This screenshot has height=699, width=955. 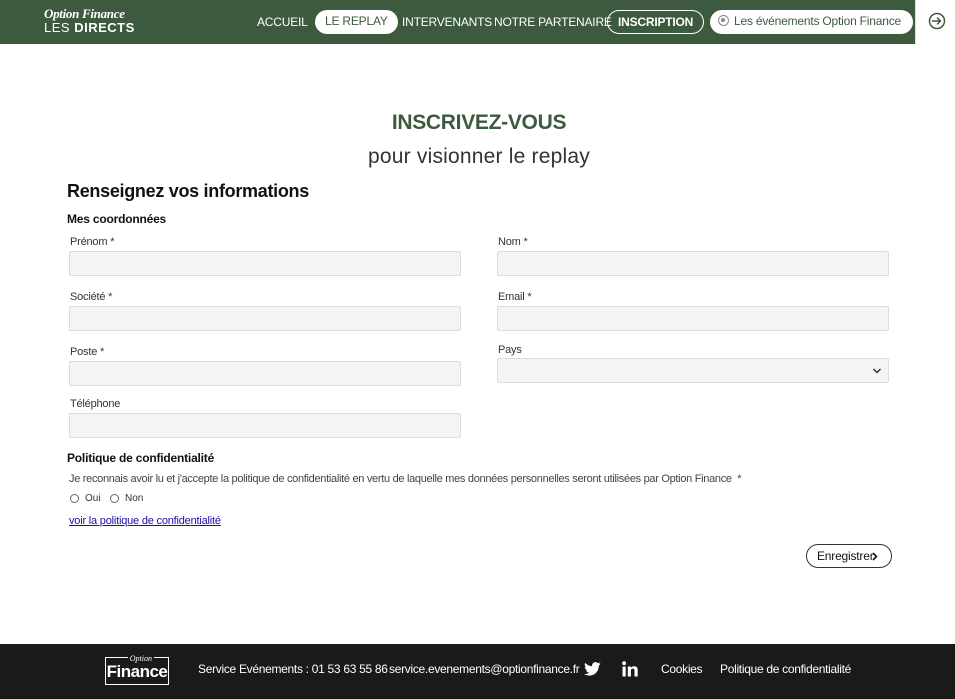 I want to click on radio-non-label: Non, so click(x=134, y=498).